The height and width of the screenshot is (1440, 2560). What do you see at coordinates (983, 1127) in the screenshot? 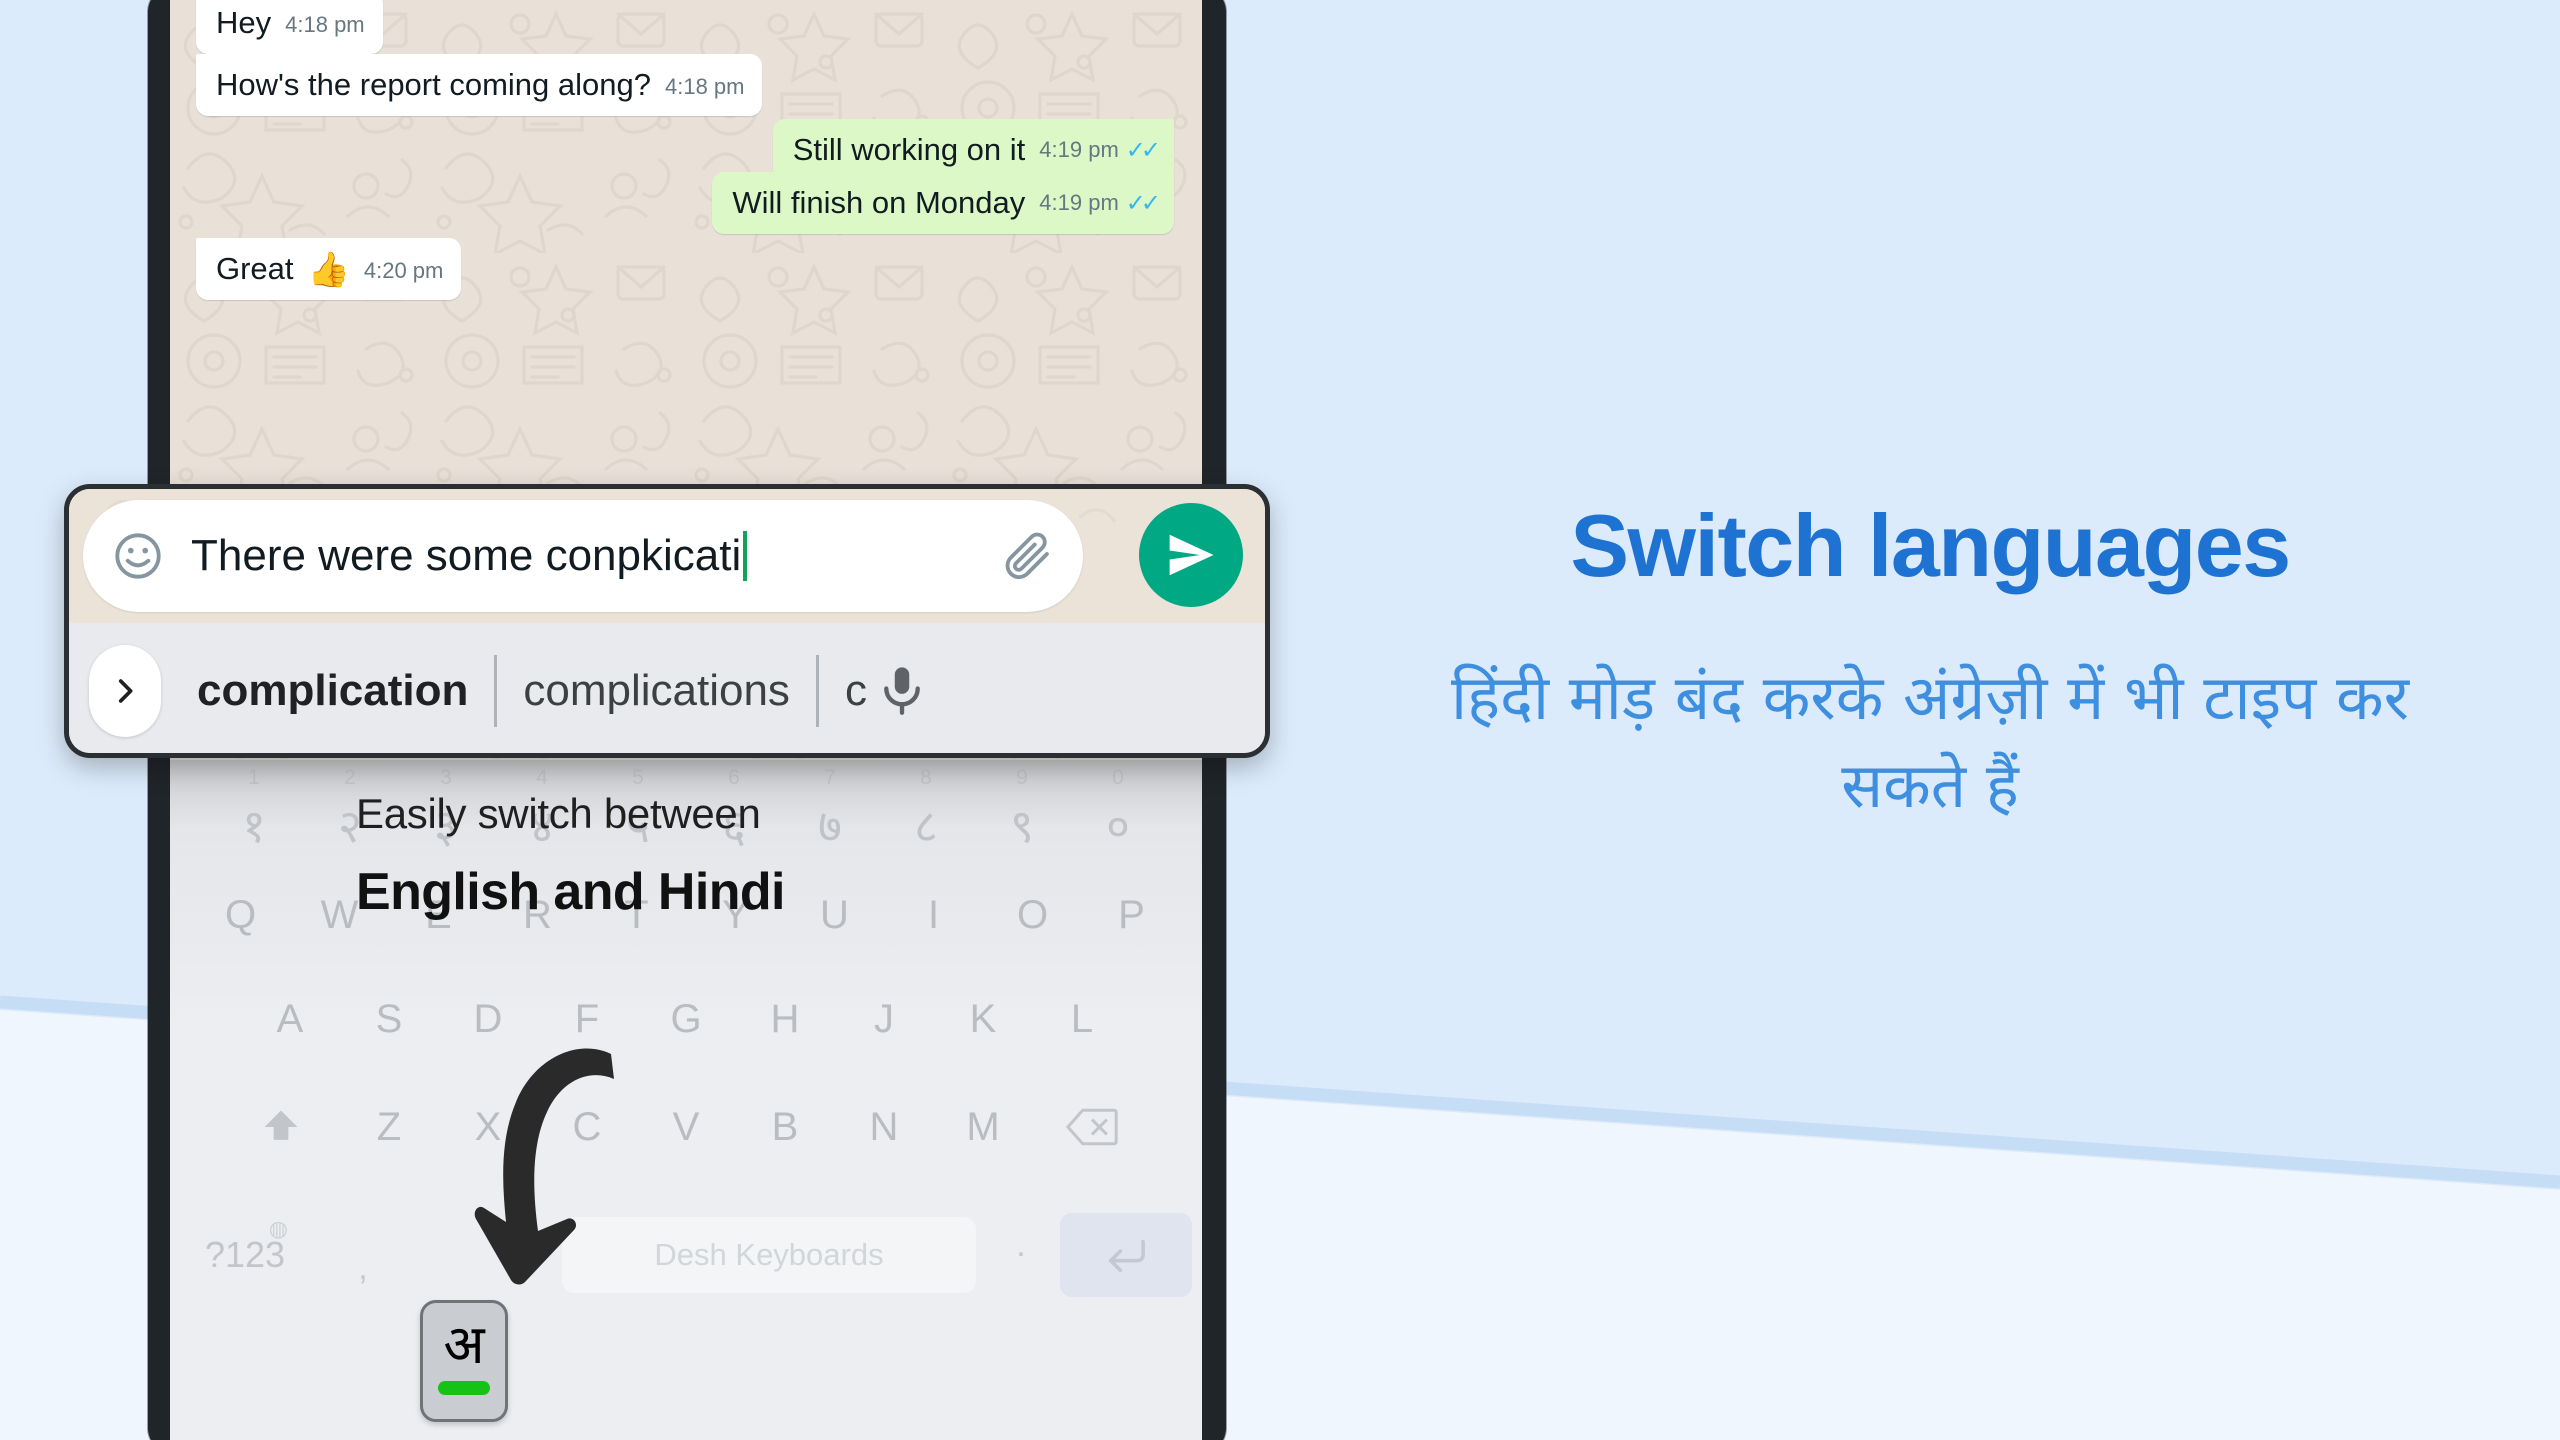
I see `keyboard-key-m: M` at bounding box center [983, 1127].